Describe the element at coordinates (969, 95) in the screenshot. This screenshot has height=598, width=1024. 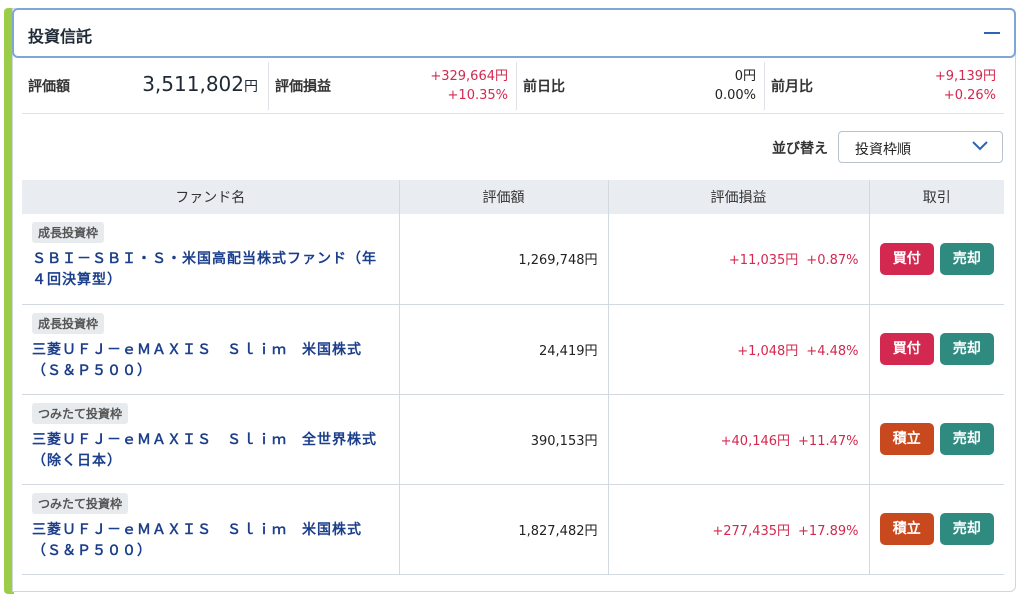
I see `month-pct: +0.26%` at that location.